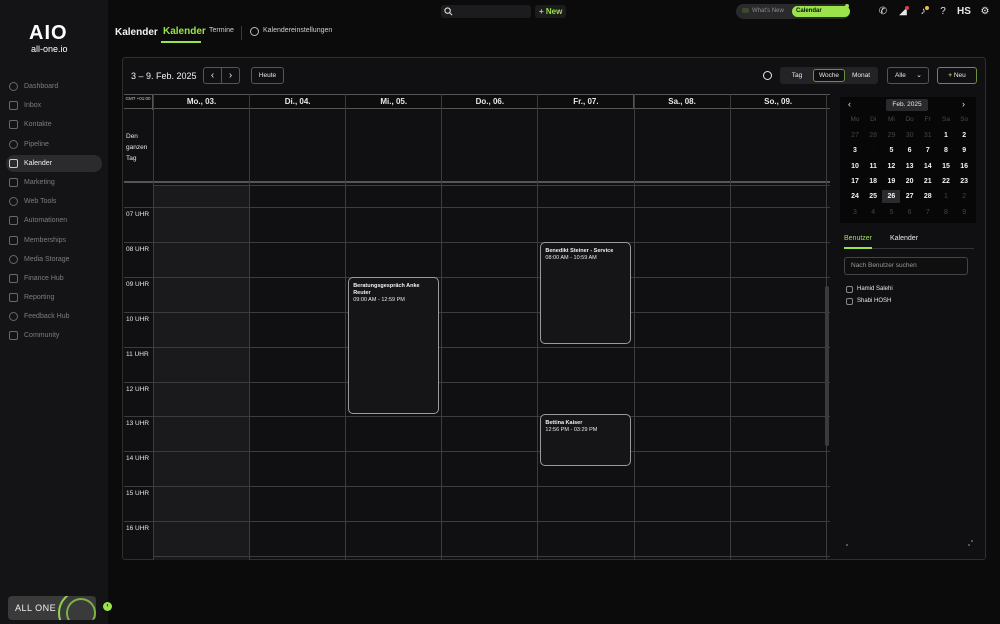 The image size is (1000, 624). What do you see at coordinates (821, 15) in the screenshot?
I see `calendar-updates-badge: Calendar Updates` at bounding box center [821, 15].